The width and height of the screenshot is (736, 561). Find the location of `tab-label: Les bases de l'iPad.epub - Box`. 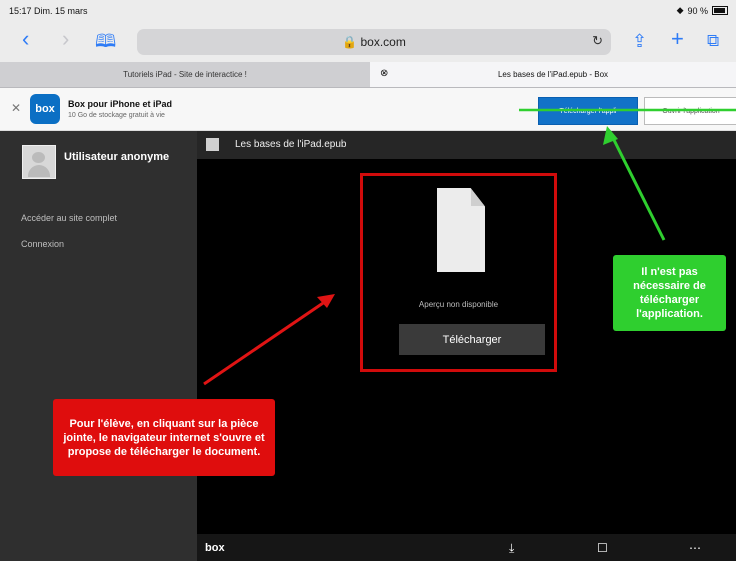

tab-label: Les bases de l'iPad.epub - Box is located at coordinates (553, 74).